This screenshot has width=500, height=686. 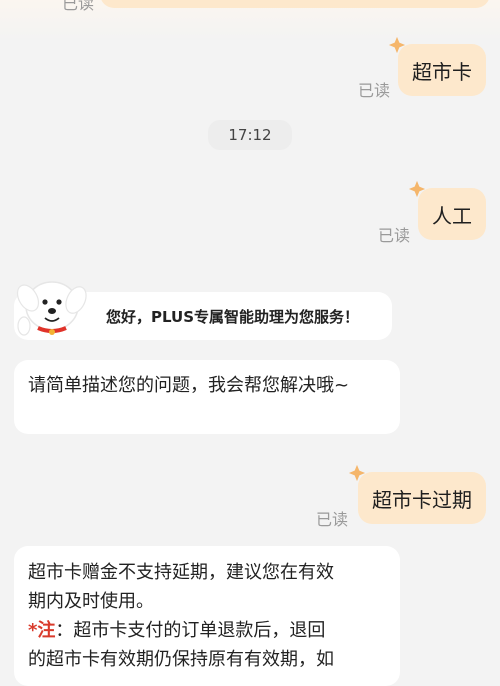 I want to click on timestamp-text: 17:12, so click(x=250, y=135).